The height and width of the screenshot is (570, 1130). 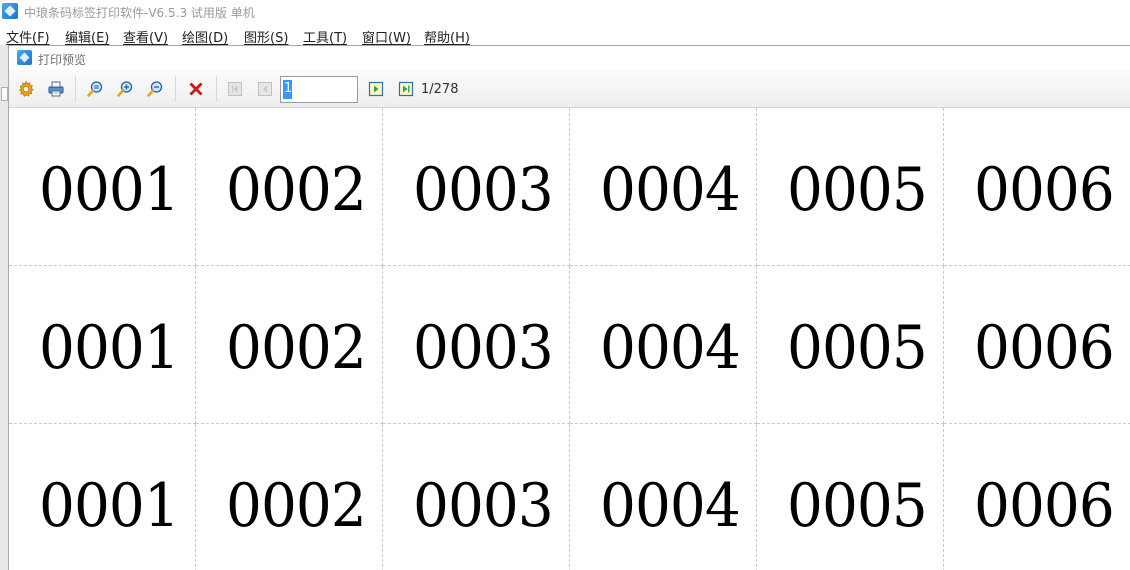 I want to click on first-page-icon, so click(x=235, y=89).